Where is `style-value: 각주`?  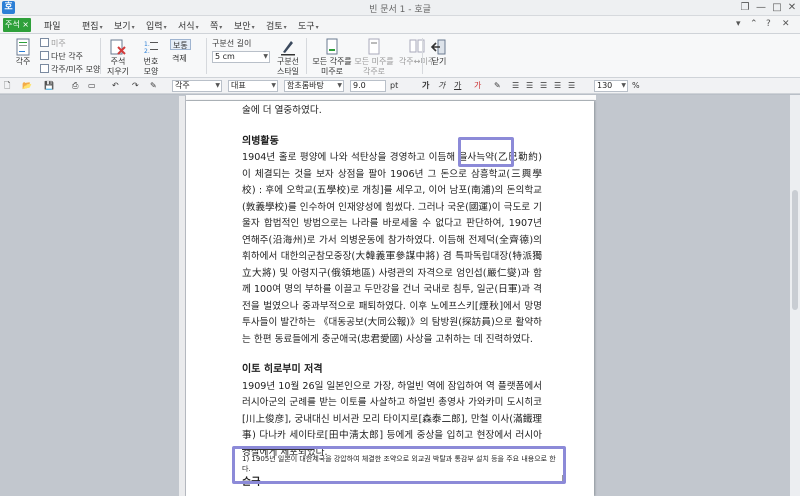
style-value: 각주 is located at coordinates (182, 85).